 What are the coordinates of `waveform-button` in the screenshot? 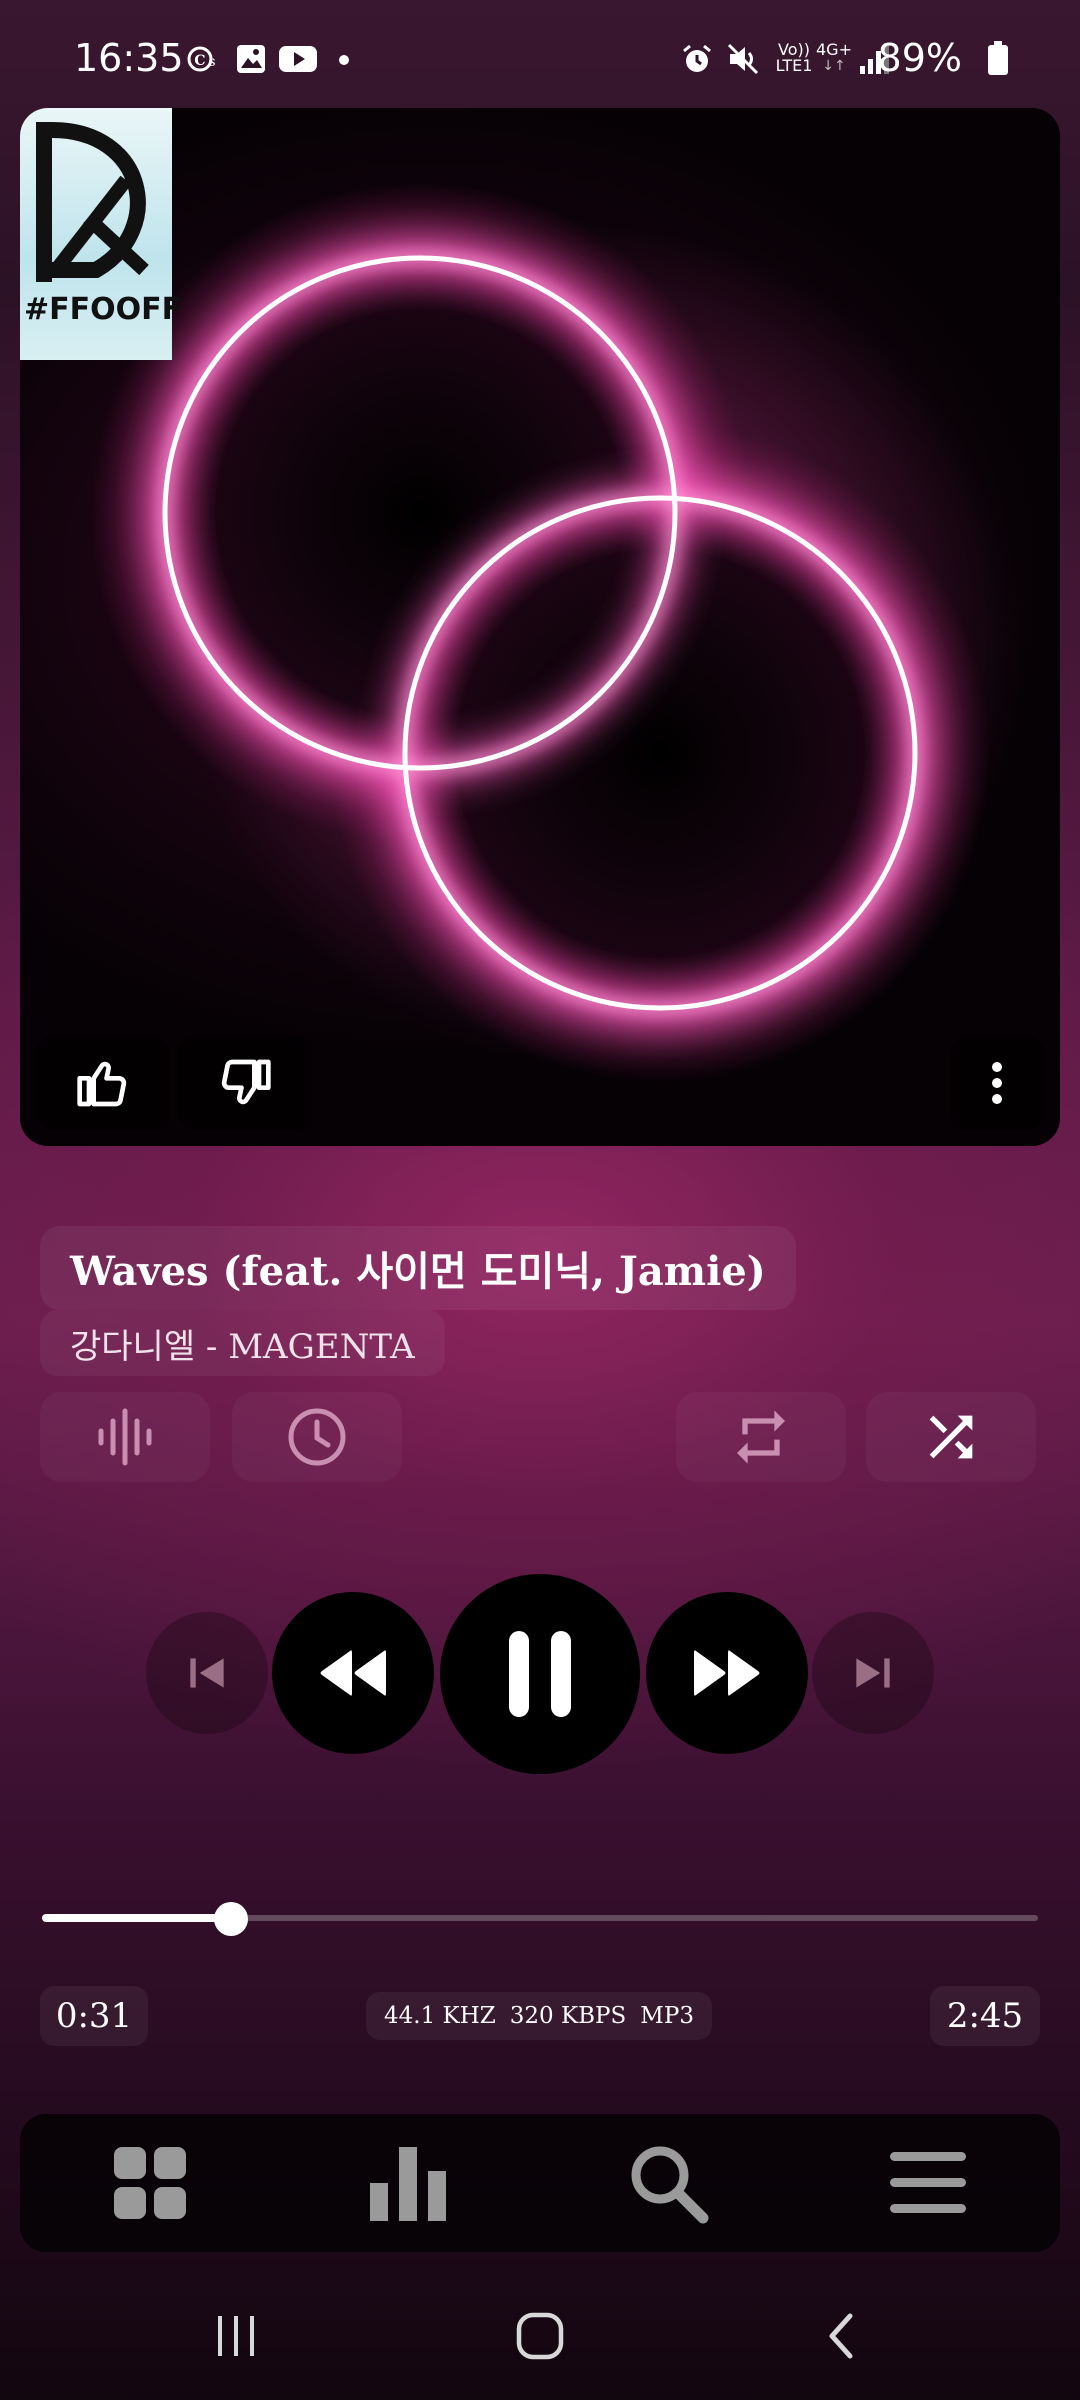 It's located at (125, 1437).